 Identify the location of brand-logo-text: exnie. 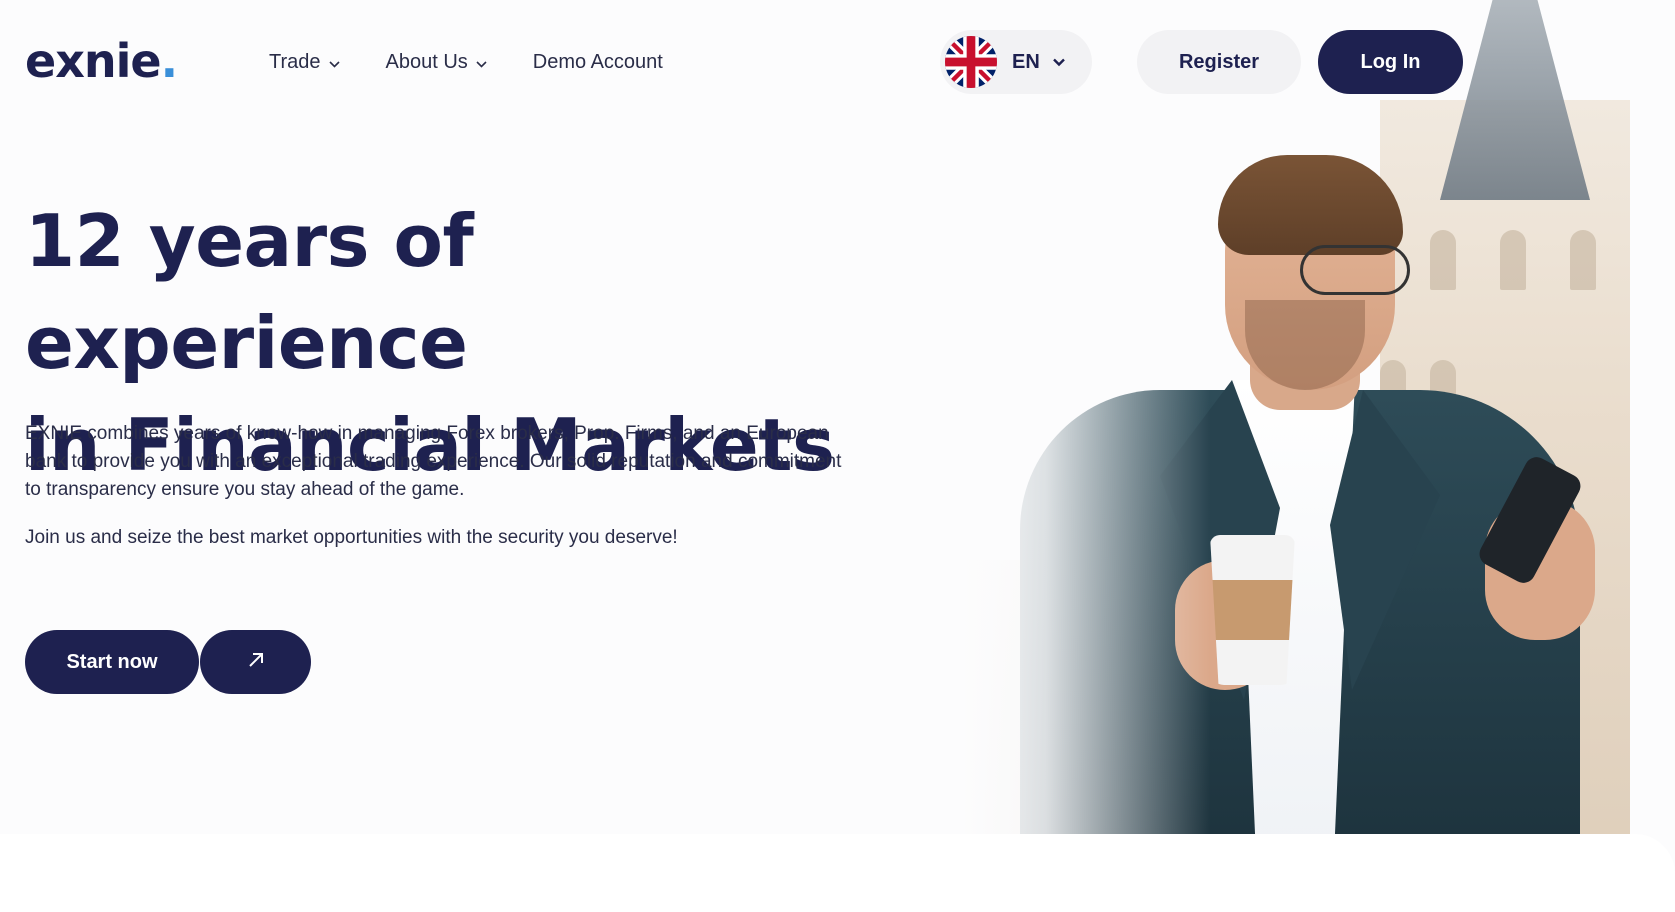
(93, 61).